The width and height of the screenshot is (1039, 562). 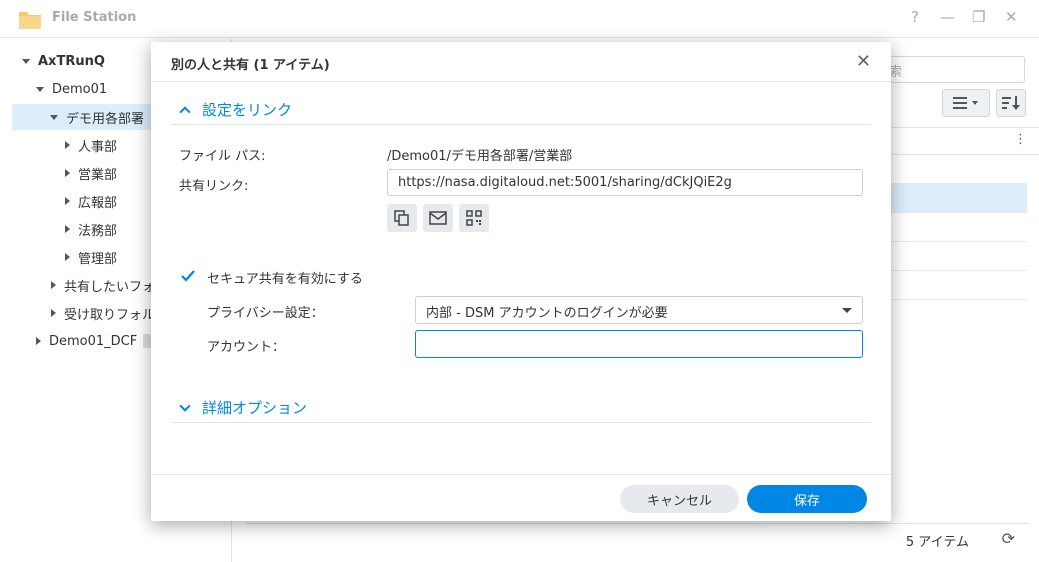 I want to click on sort-icon, so click(x=1011, y=103).